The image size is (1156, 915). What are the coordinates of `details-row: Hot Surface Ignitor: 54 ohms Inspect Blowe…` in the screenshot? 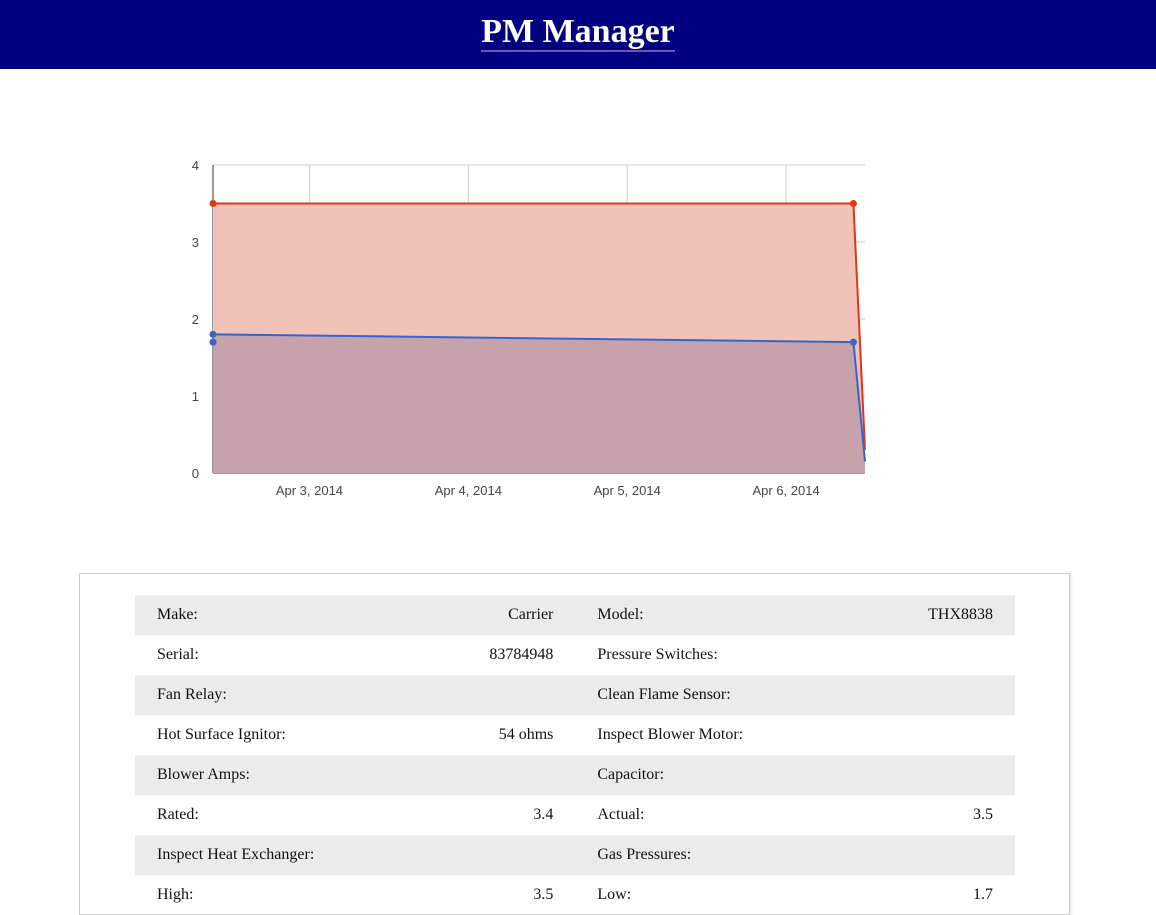 It's located at (575, 735).